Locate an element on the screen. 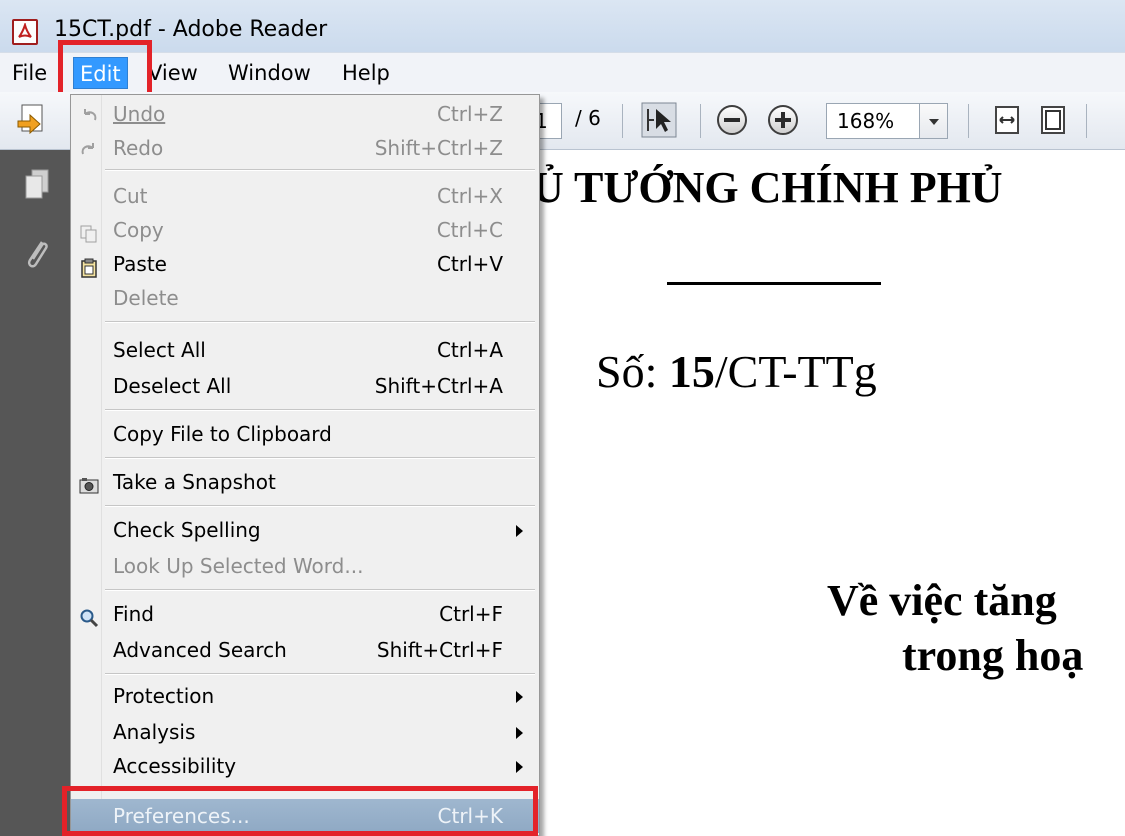 The image size is (1125, 836). cut-shortcut: Ctrl+X is located at coordinates (469, 196).